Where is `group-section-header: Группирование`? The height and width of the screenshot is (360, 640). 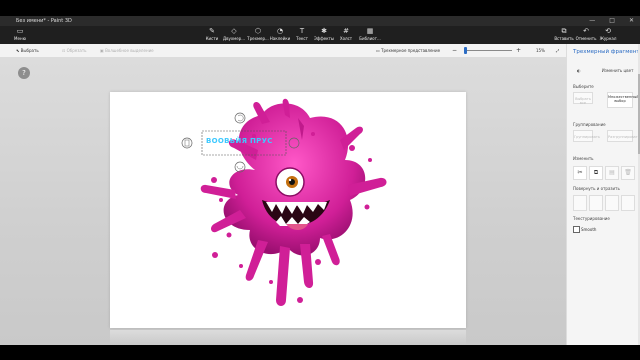
group-section-header: Группирование is located at coordinates (589, 124).